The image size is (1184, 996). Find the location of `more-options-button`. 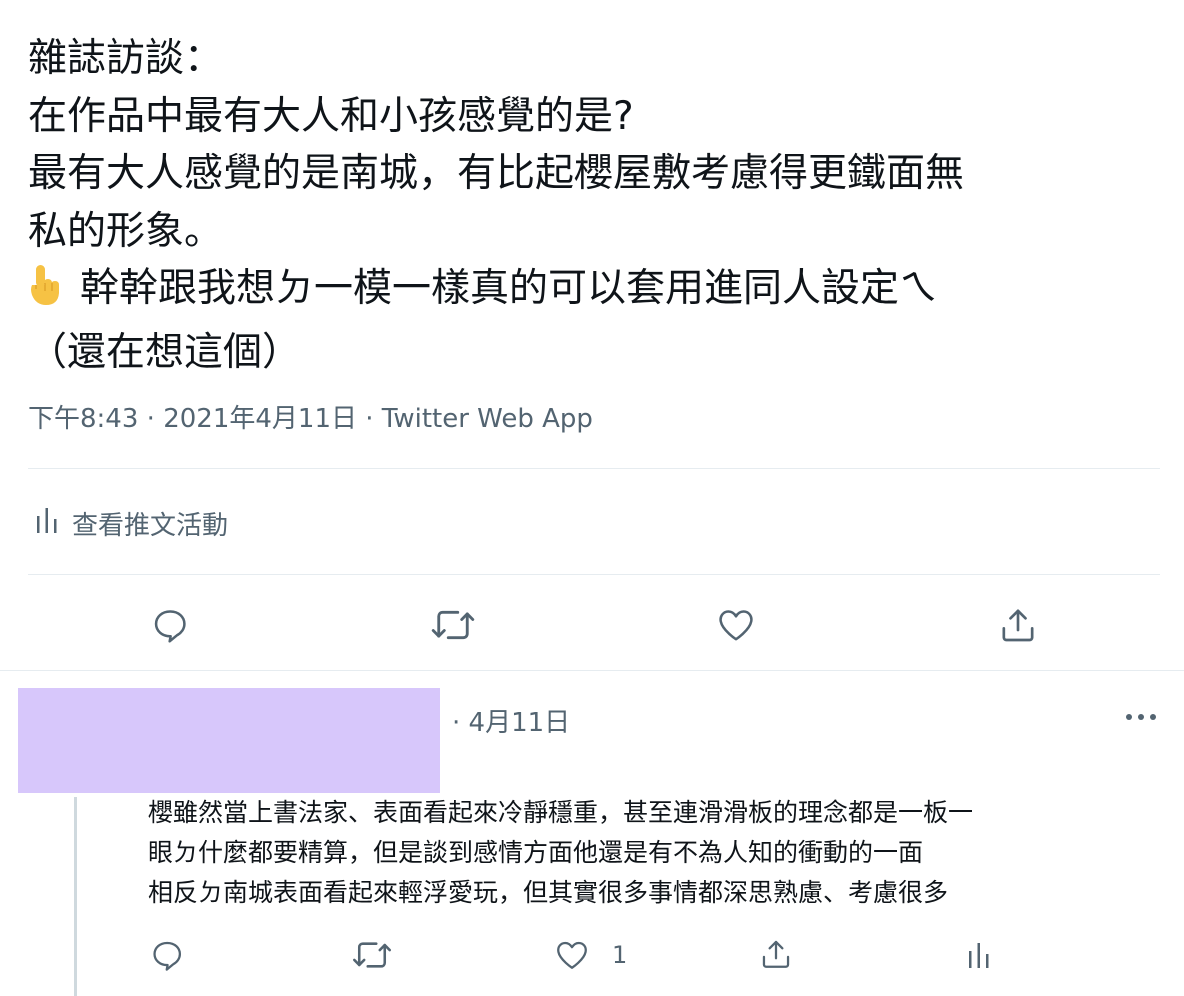

more-options-button is located at coordinates (1141, 716).